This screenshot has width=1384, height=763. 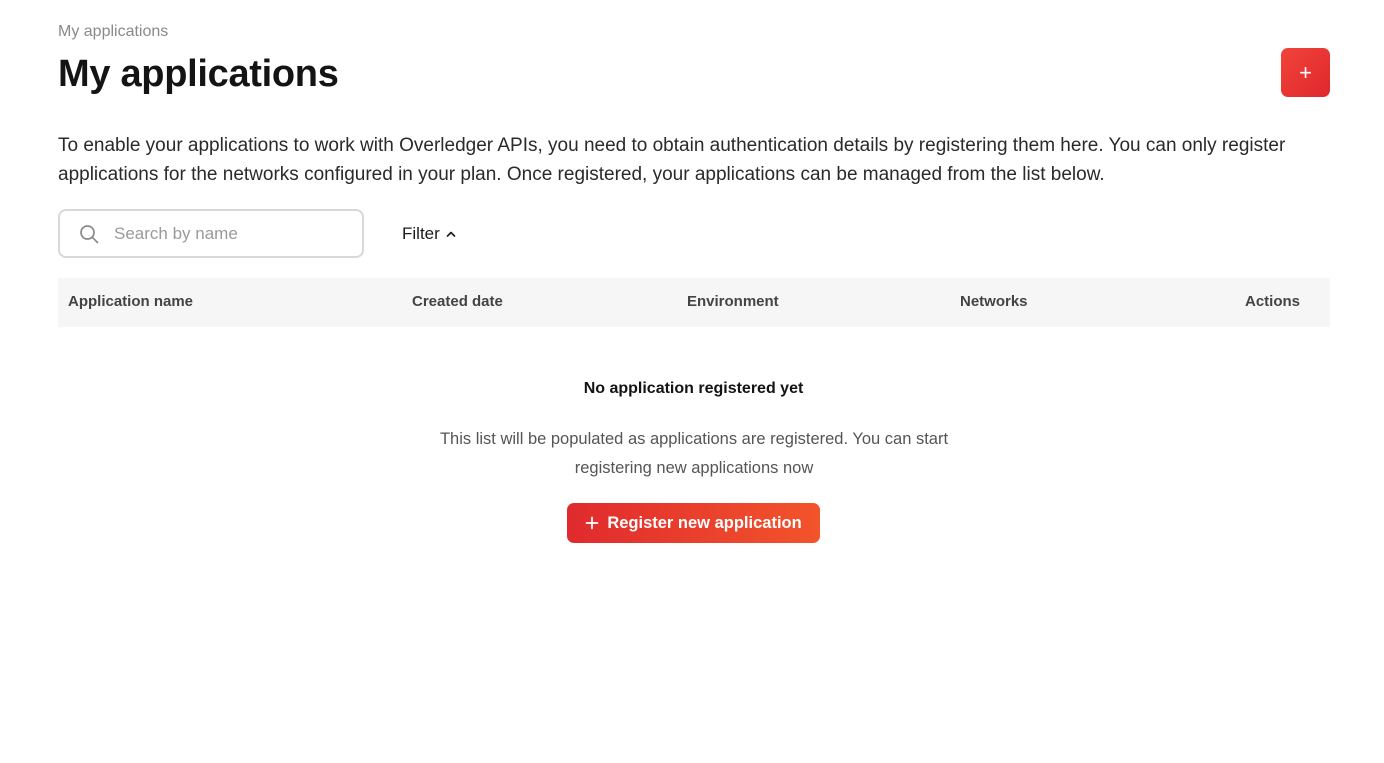 I want to click on column-header-application-name: Application name, so click(x=130, y=301).